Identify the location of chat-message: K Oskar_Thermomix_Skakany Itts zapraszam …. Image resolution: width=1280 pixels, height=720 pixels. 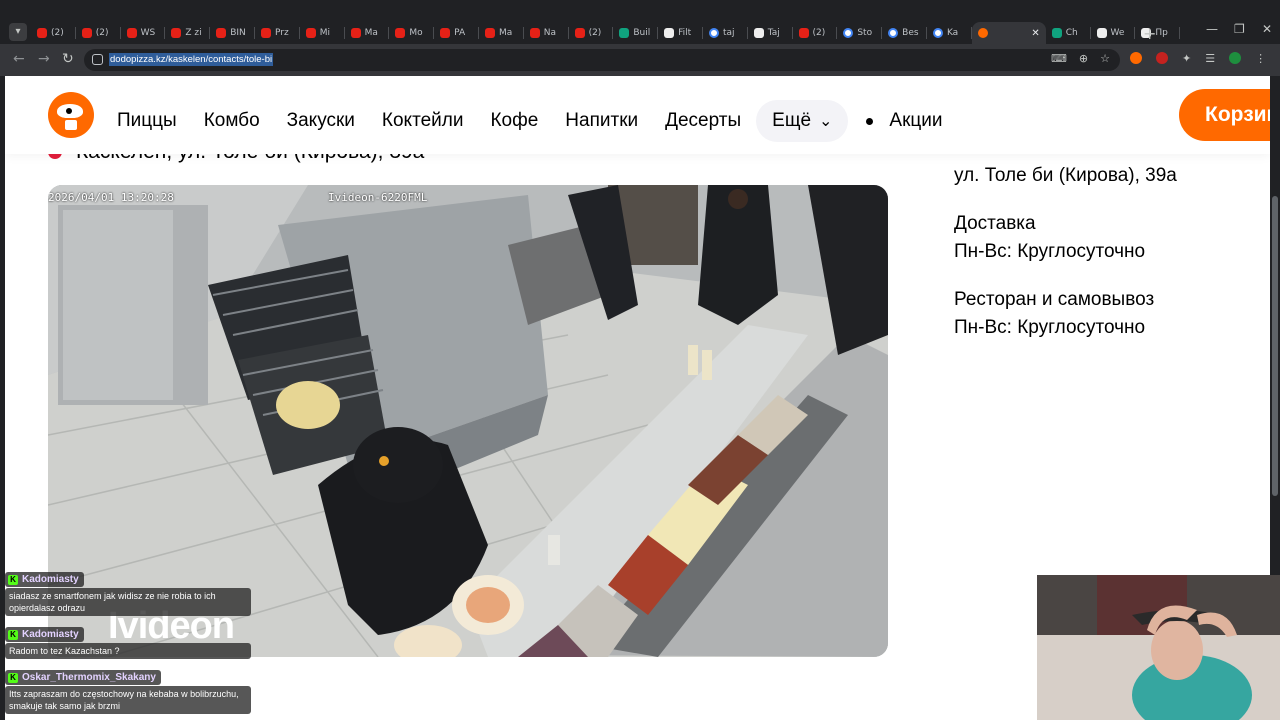
(128, 692).